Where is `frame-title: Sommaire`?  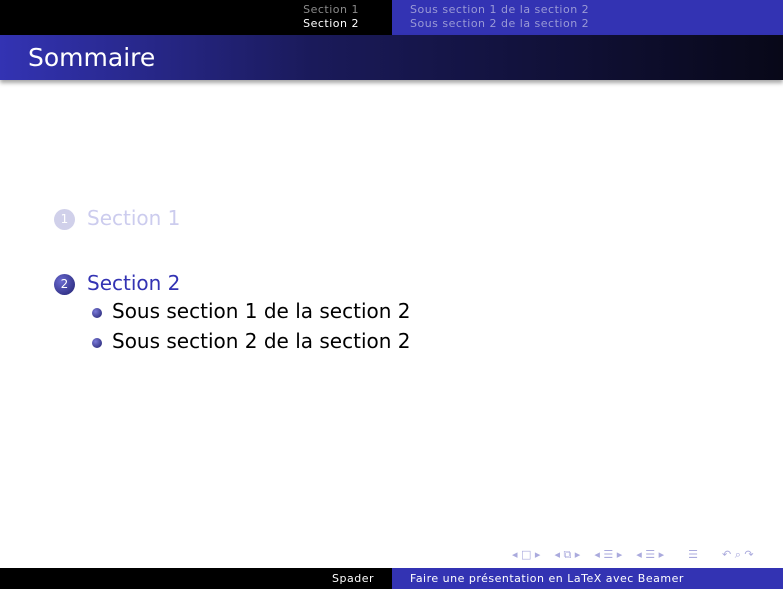
frame-title: Sommaire is located at coordinates (92, 57).